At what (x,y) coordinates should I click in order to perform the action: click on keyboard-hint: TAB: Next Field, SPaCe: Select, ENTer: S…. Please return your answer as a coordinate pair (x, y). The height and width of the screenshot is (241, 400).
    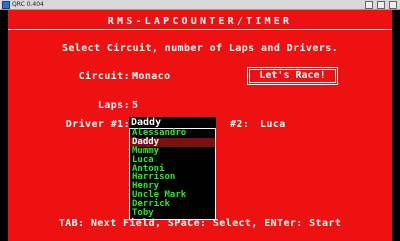
    Looking at the image, I should click on (200, 223).